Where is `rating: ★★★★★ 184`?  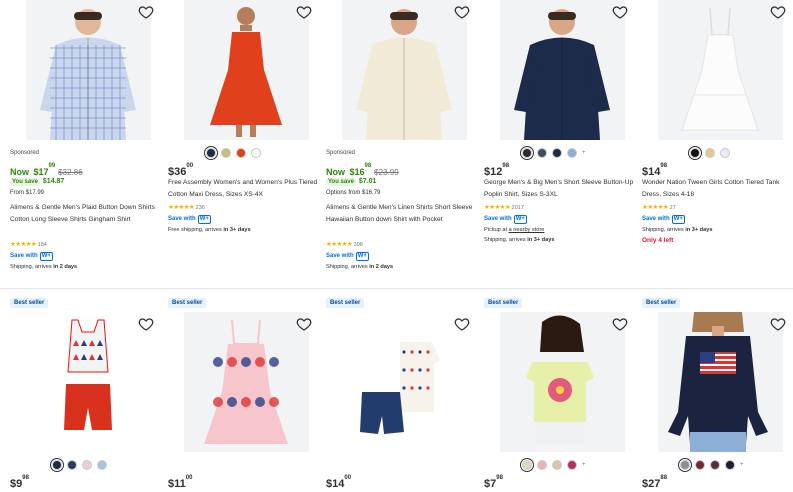 rating: ★★★★★ 184 is located at coordinates (28, 244).